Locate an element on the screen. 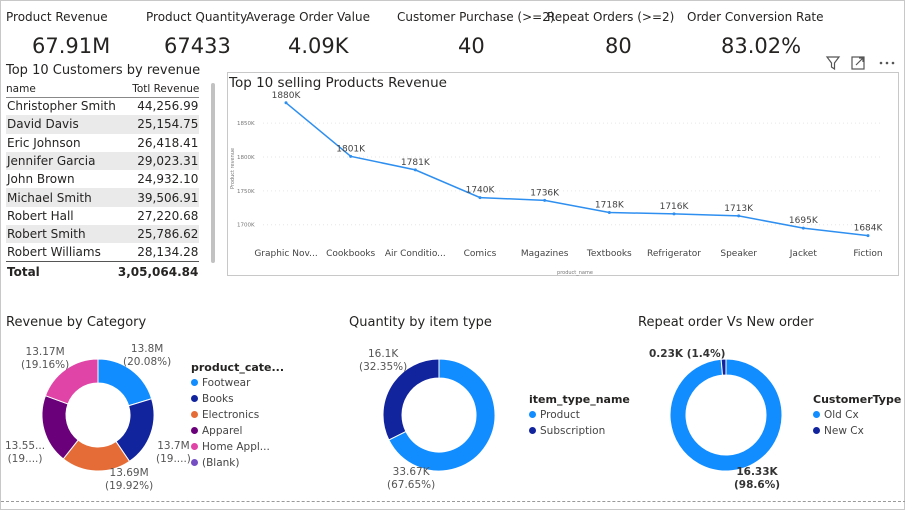 This screenshot has height=511, width=905. donut-label-value: 13.7M is located at coordinates (173, 446).